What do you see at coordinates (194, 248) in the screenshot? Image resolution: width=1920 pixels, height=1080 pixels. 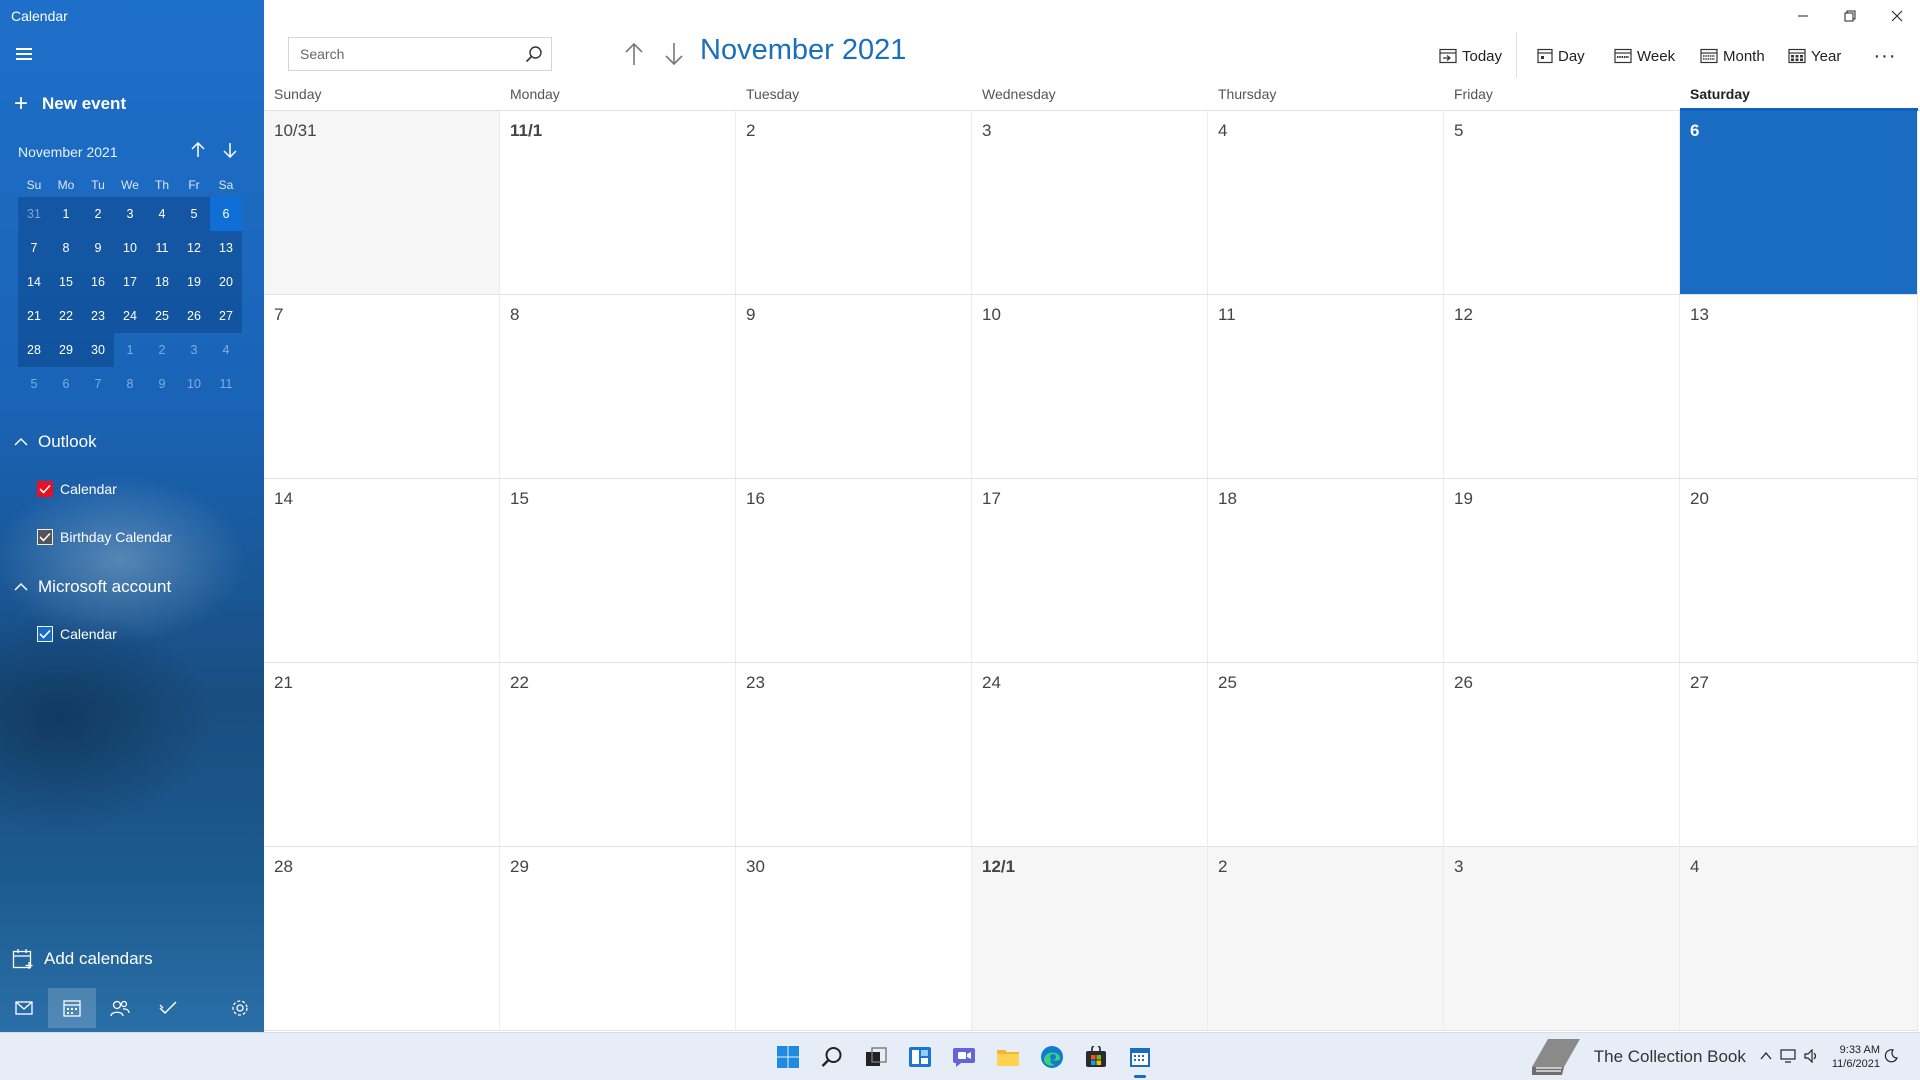 I see `mini-calendar-day: 12` at bounding box center [194, 248].